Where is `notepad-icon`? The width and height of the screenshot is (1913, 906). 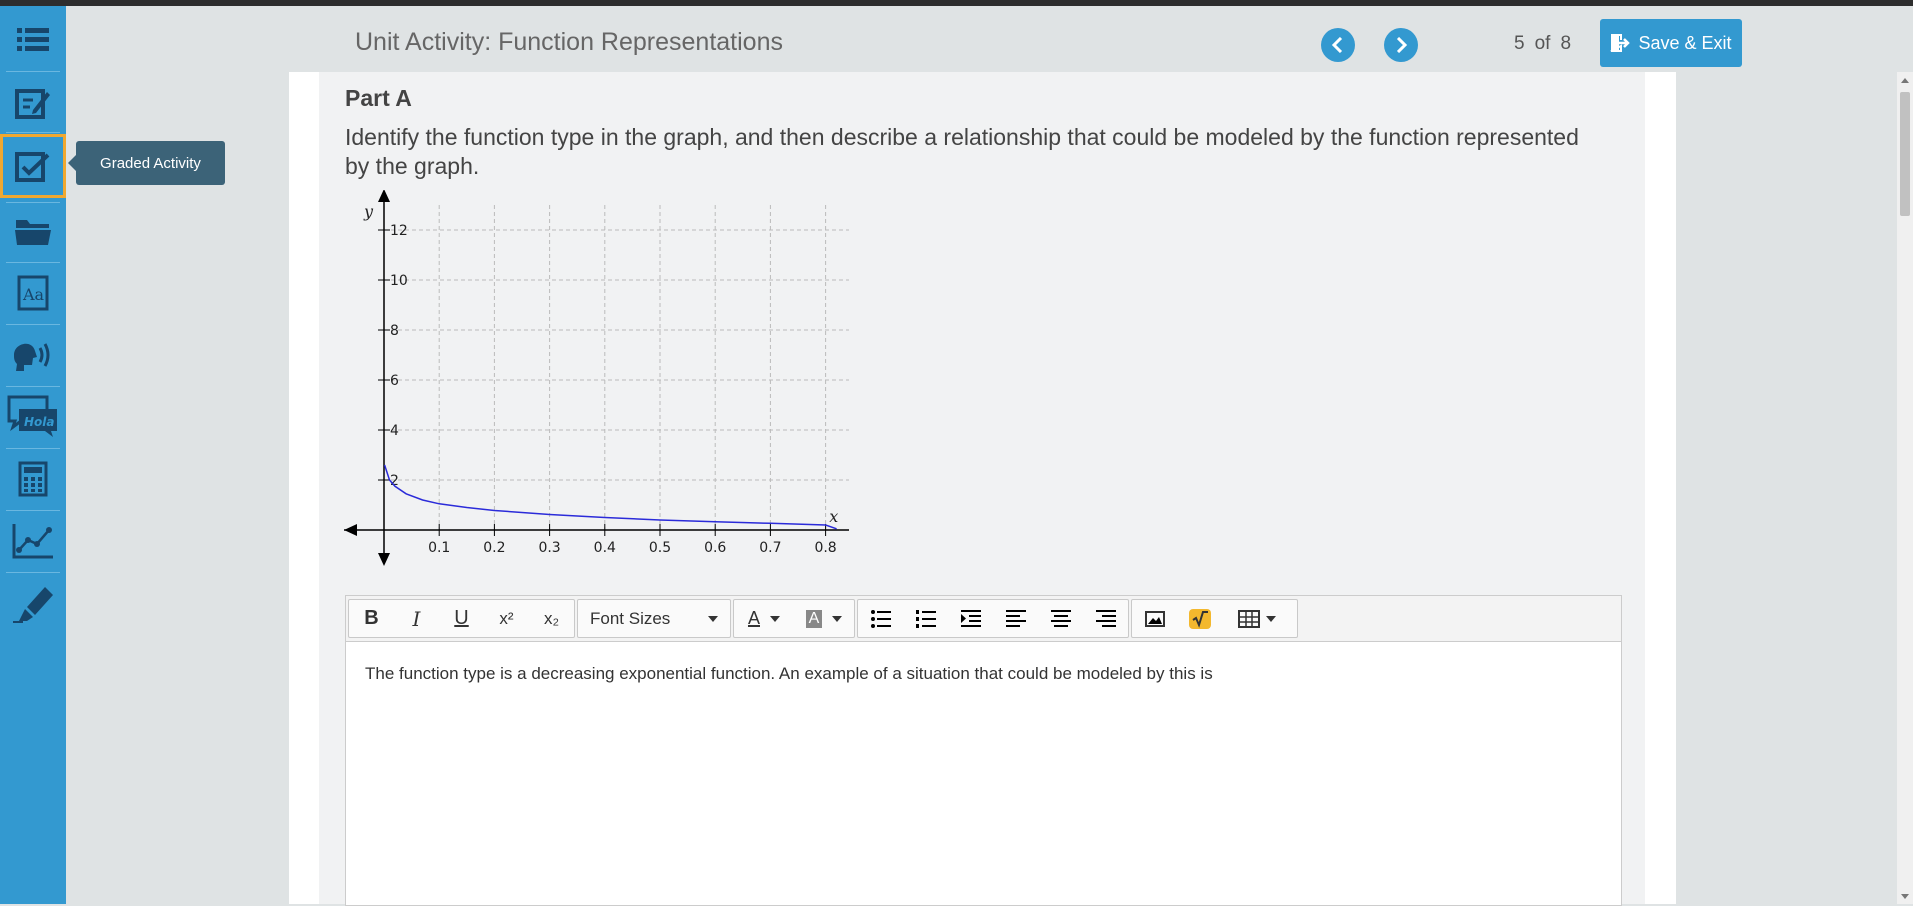 notepad-icon is located at coordinates (33, 103).